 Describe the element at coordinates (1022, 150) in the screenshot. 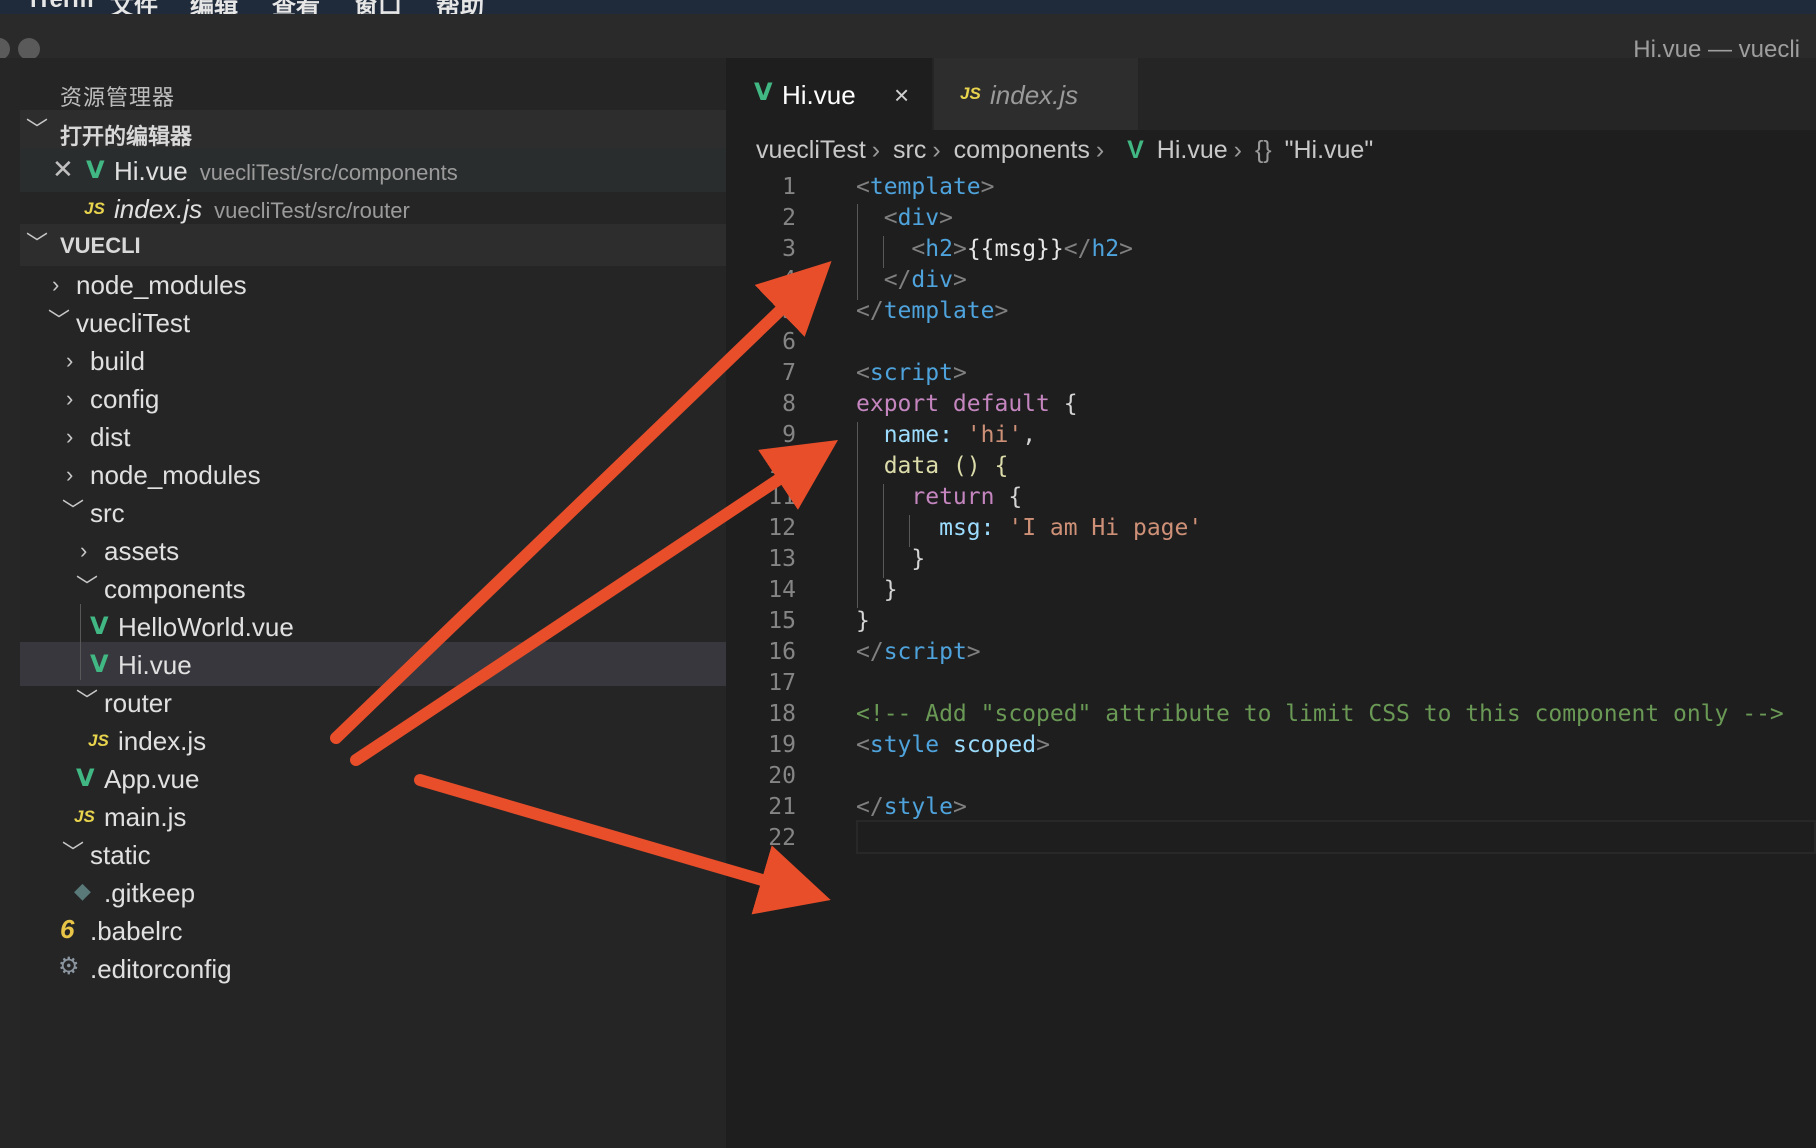

I see `breadcrumb-item: components` at that location.